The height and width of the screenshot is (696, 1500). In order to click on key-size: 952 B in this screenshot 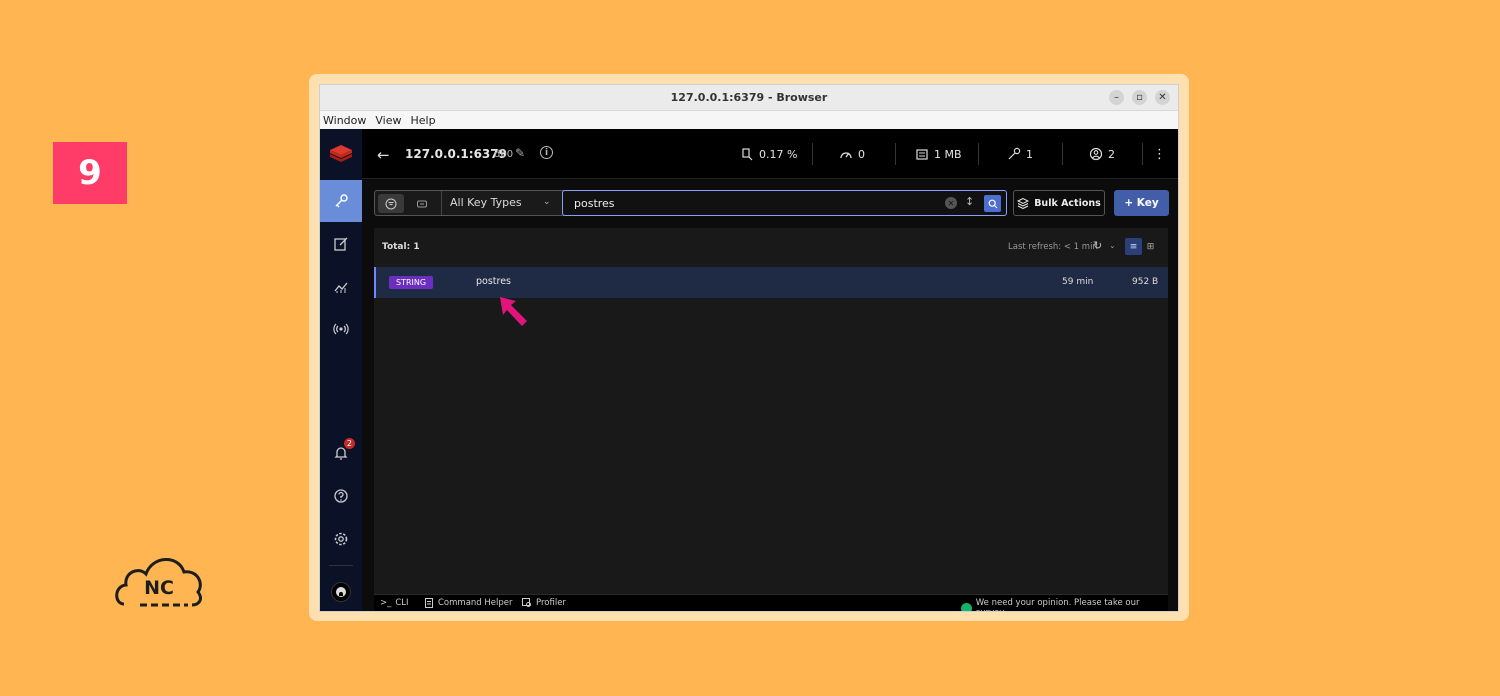, I will do `click(1145, 282)`.